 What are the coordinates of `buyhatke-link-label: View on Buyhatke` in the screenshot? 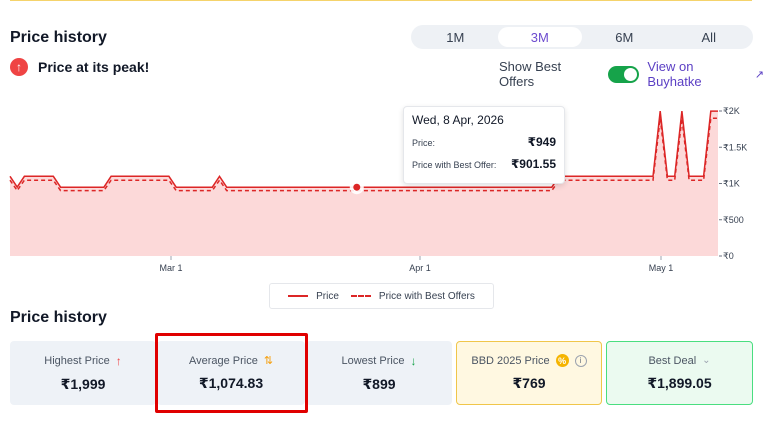 It's located at (674, 74).